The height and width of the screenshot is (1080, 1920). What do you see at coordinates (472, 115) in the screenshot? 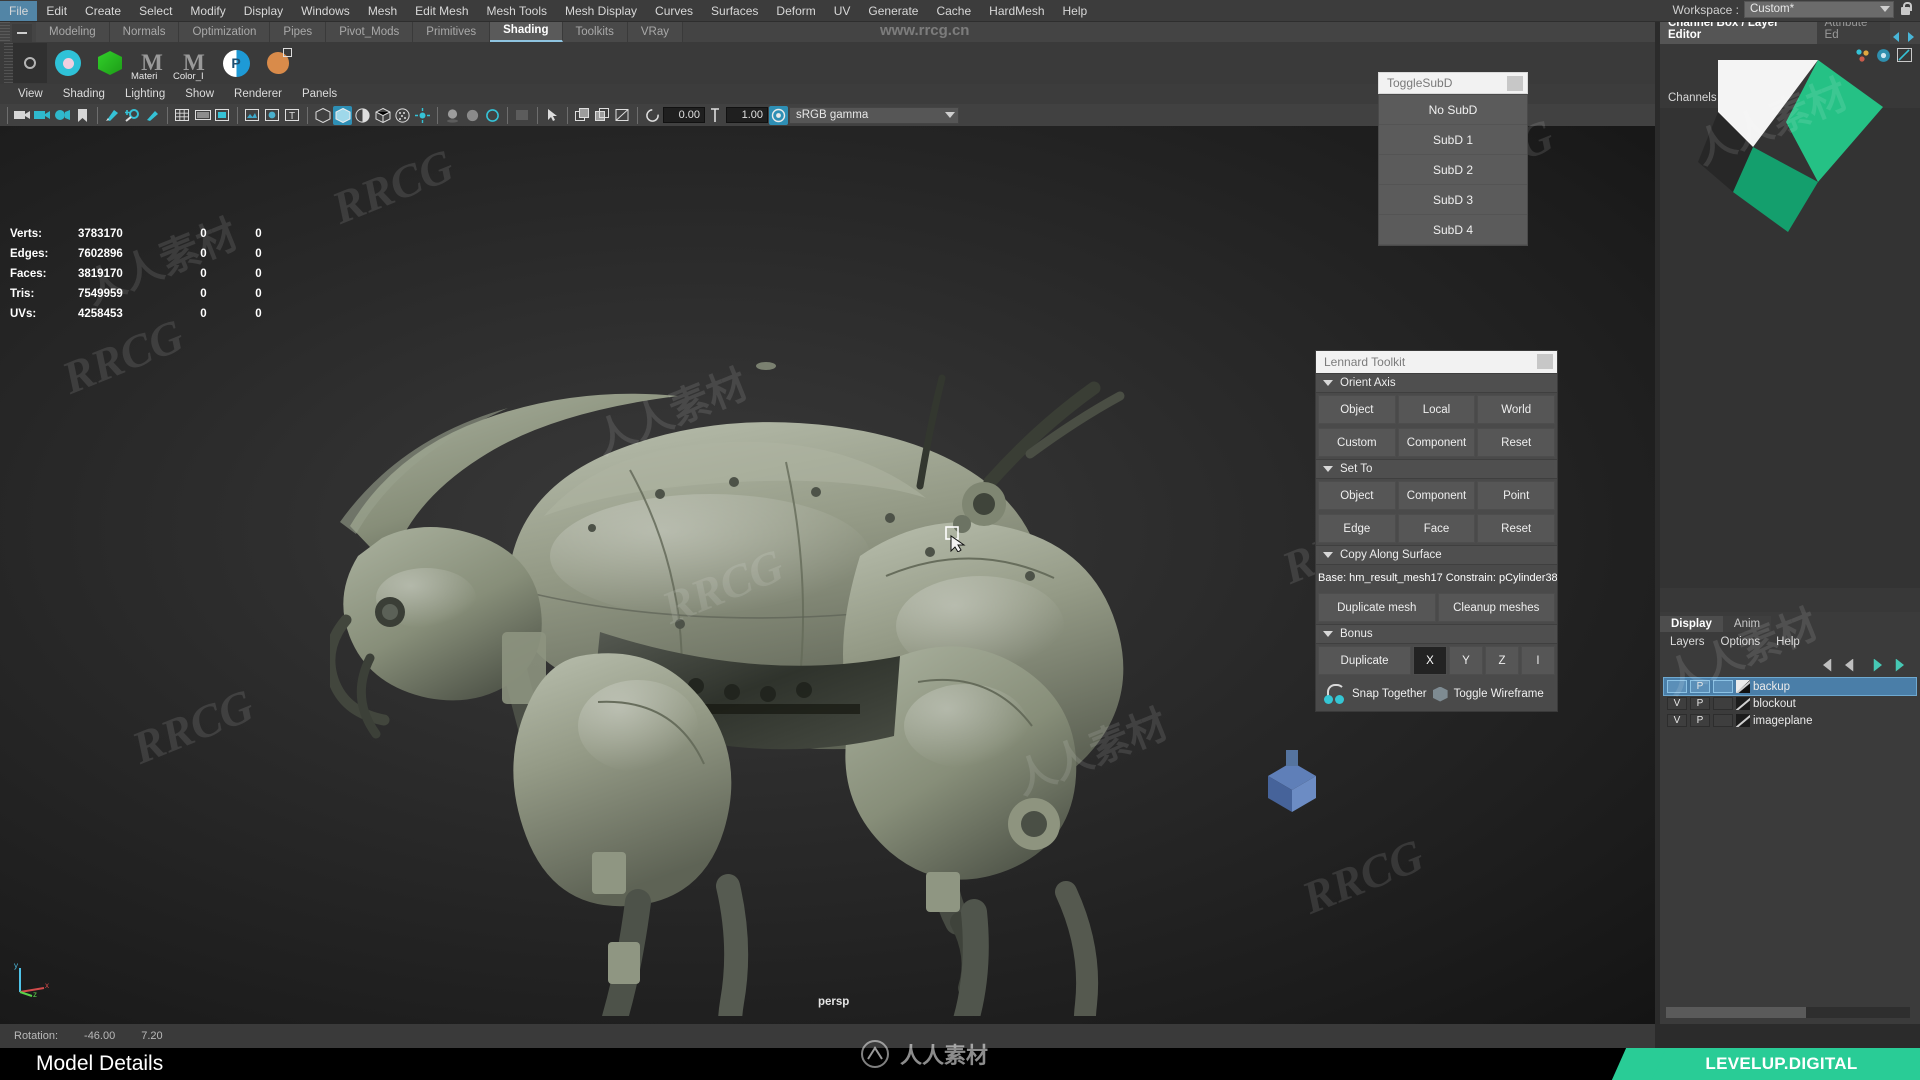
I see `ao-icon` at bounding box center [472, 115].